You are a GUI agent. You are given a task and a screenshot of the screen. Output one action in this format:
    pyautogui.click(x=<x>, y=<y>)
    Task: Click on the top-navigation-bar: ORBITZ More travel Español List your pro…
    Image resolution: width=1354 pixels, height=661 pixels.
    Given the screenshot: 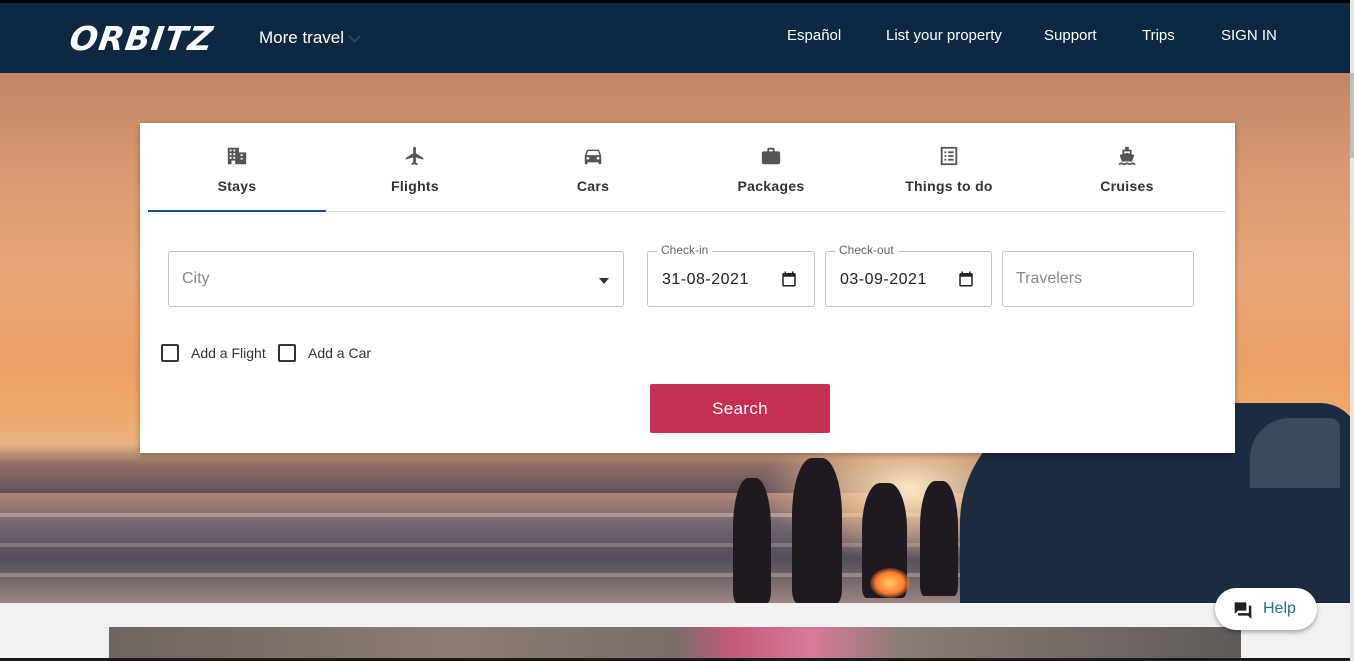 What is the action you would take?
    pyautogui.click(x=675, y=36)
    